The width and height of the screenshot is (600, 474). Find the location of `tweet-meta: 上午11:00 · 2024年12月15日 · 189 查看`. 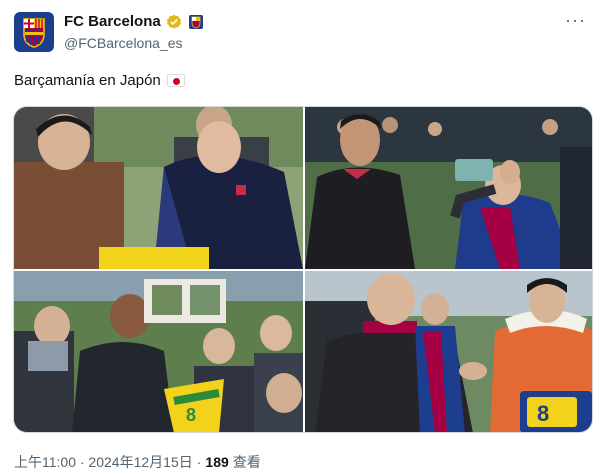

tweet-meta: 上午11:00 · 2024年12月15日 · 189 查看 is located at coordinates (137, 462).